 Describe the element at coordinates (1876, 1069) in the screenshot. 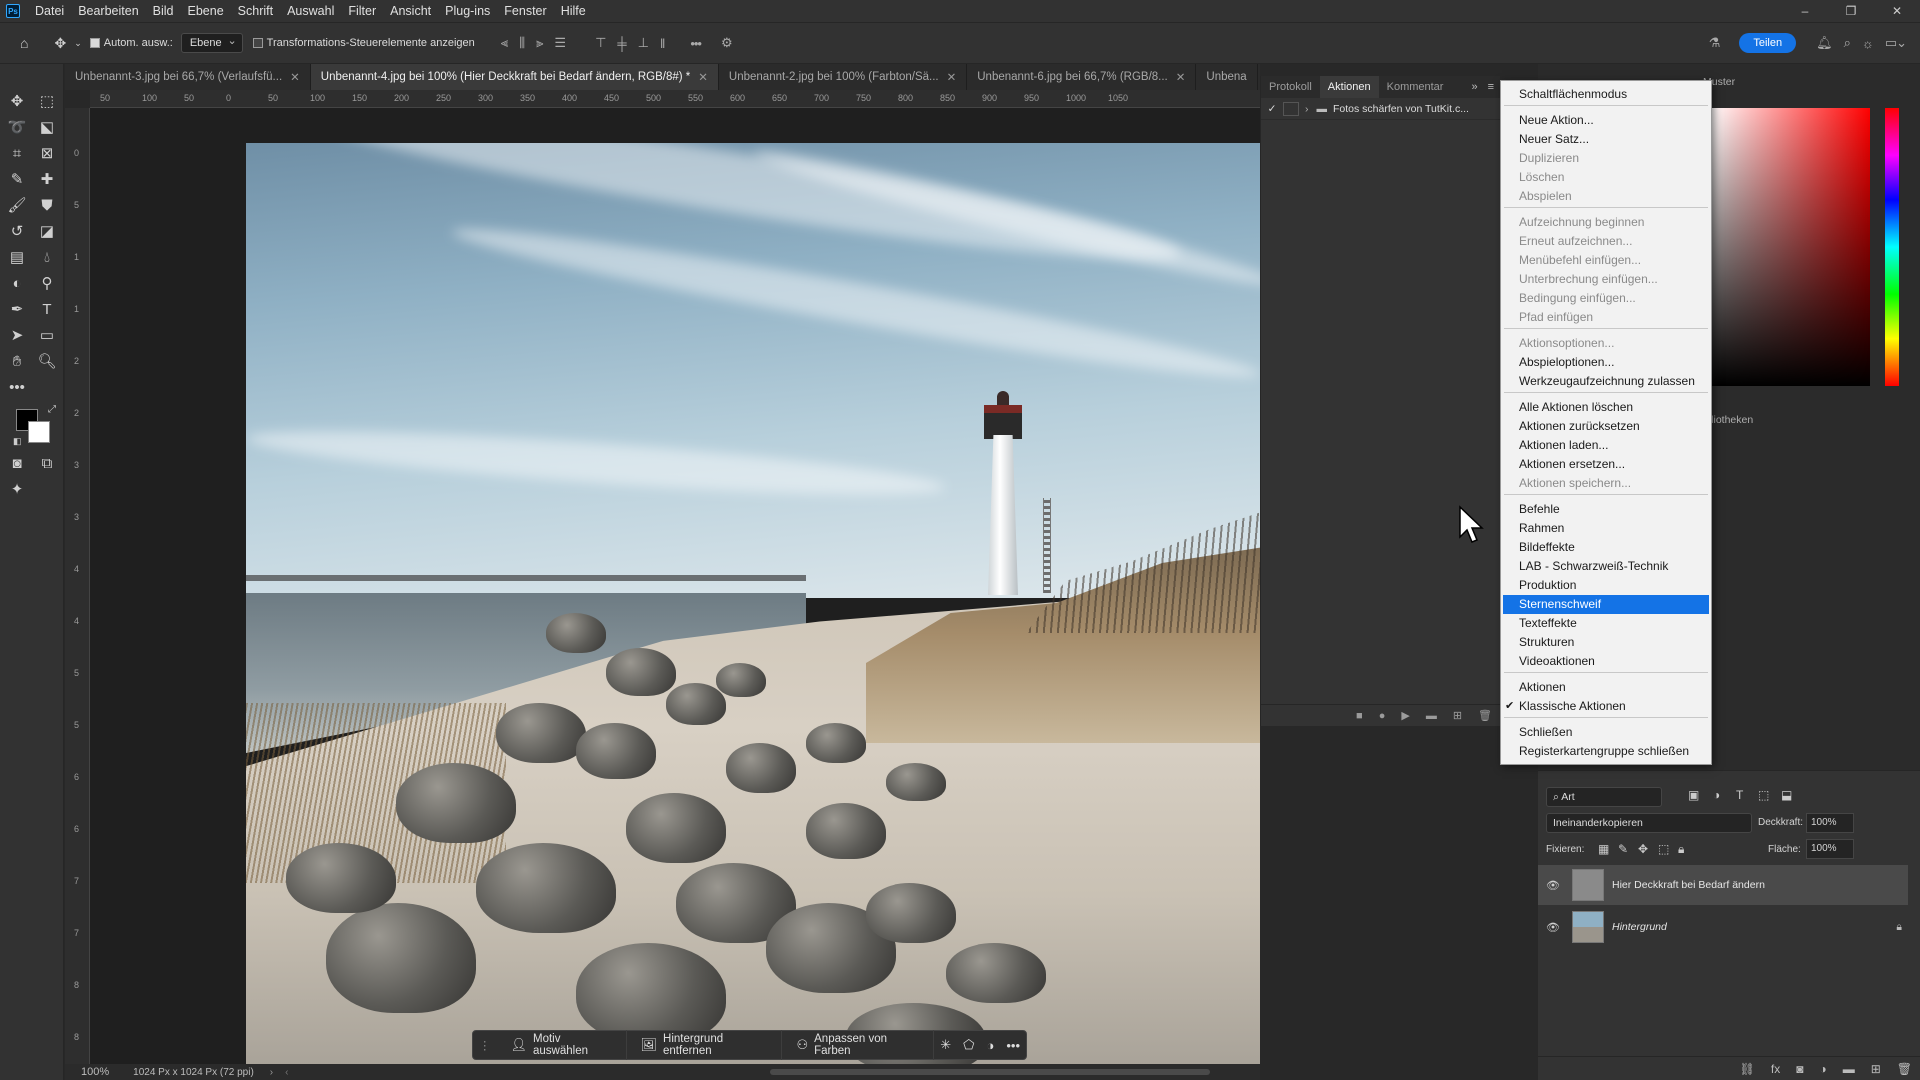

I see `new-layer-icon: ⊞` at that location.